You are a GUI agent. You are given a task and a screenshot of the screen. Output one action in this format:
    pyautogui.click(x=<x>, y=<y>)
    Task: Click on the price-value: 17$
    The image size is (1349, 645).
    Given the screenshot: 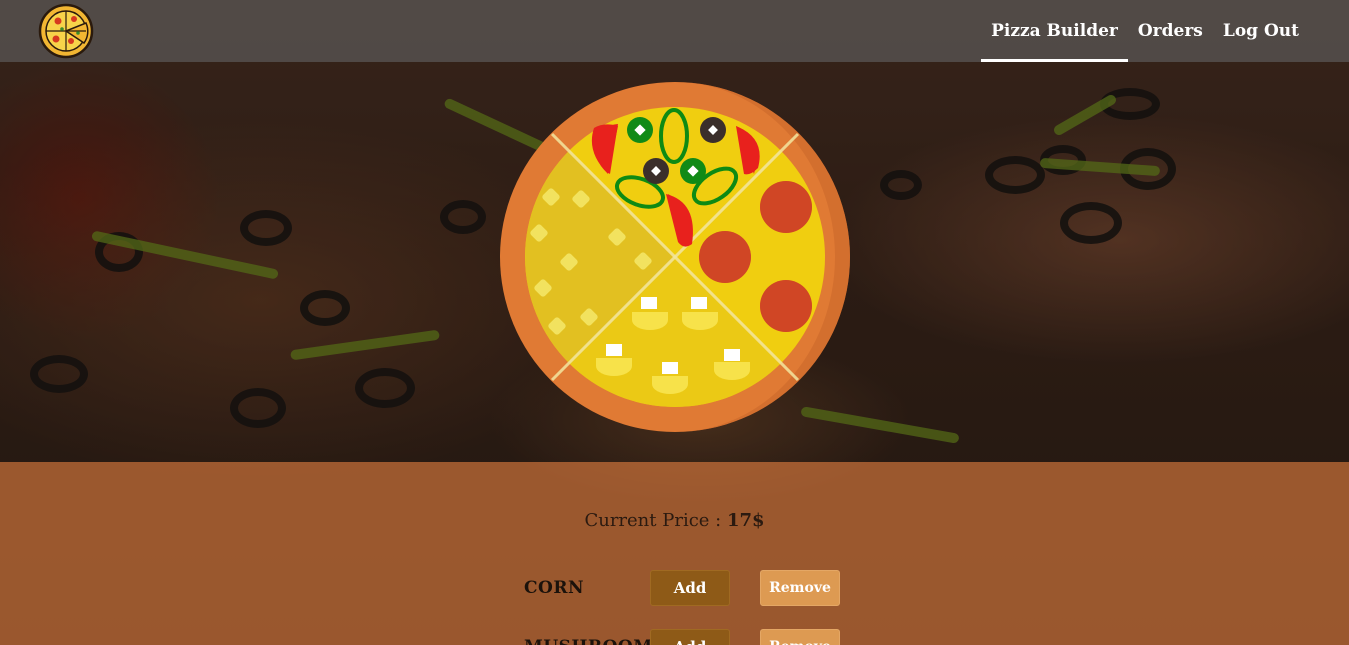 What is the action you would take?
    pyautogui.click(x=745, y=520)
    